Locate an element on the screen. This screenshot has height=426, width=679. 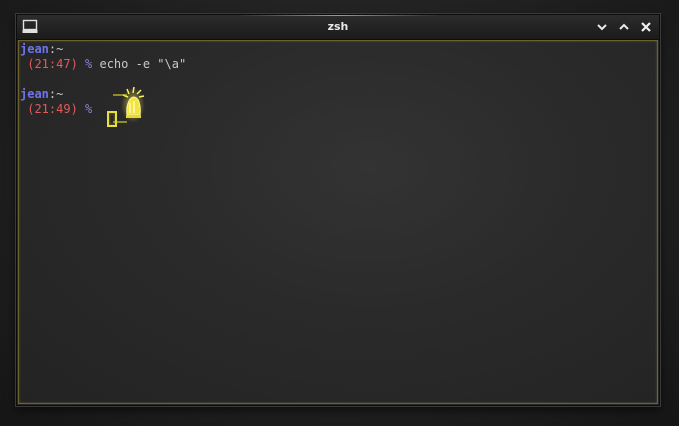
window-title: zsh is located at coordinates (338, 26).